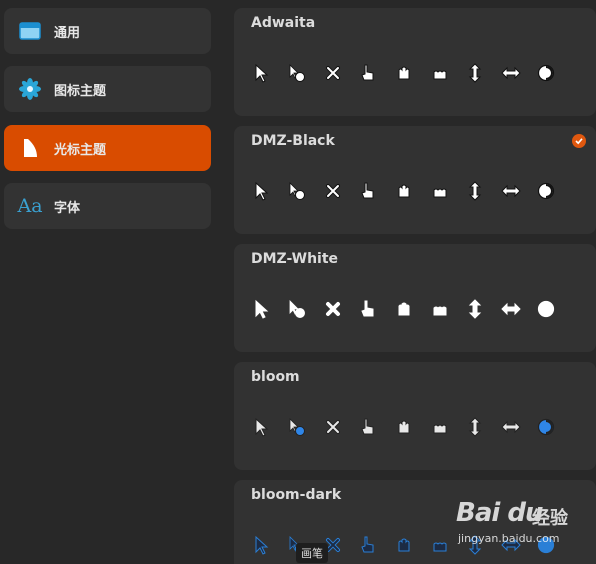 The image size is (596, 564). Describe the element at coordinates (312, 553) in the screenshot. I see `tooltip: 画笔` at that location.